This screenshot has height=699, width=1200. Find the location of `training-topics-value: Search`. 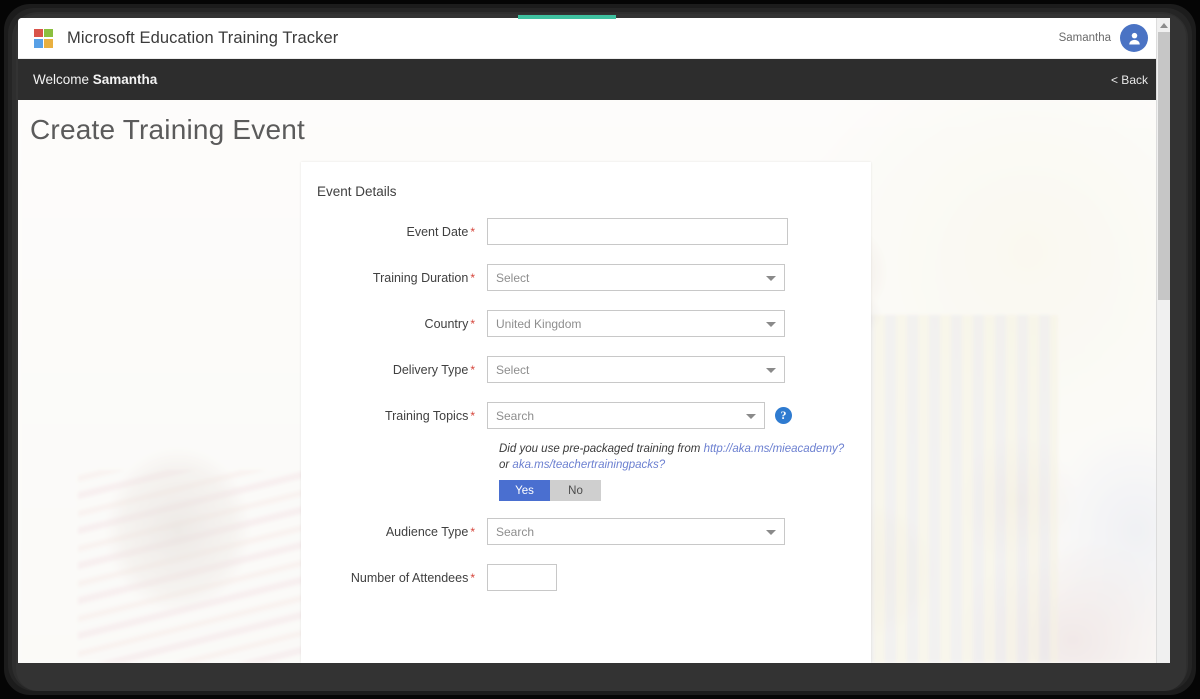

training-topics-value: Search is located at coordinates (515, 415).